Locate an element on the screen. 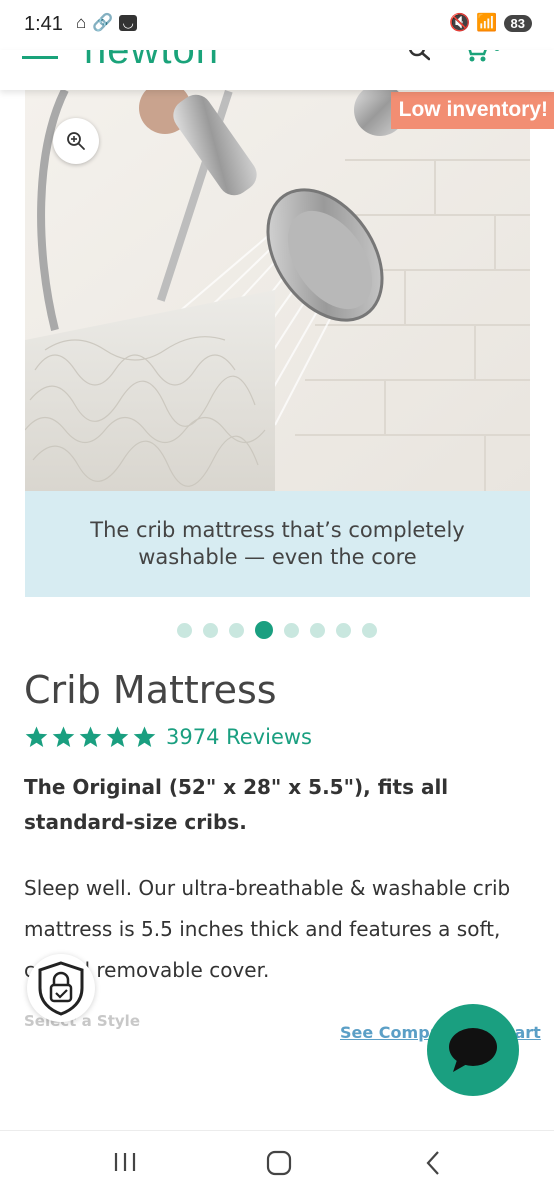 The width and height of the screenshot is (554, 1201). home-icon is located at coordinates (279, 1163).